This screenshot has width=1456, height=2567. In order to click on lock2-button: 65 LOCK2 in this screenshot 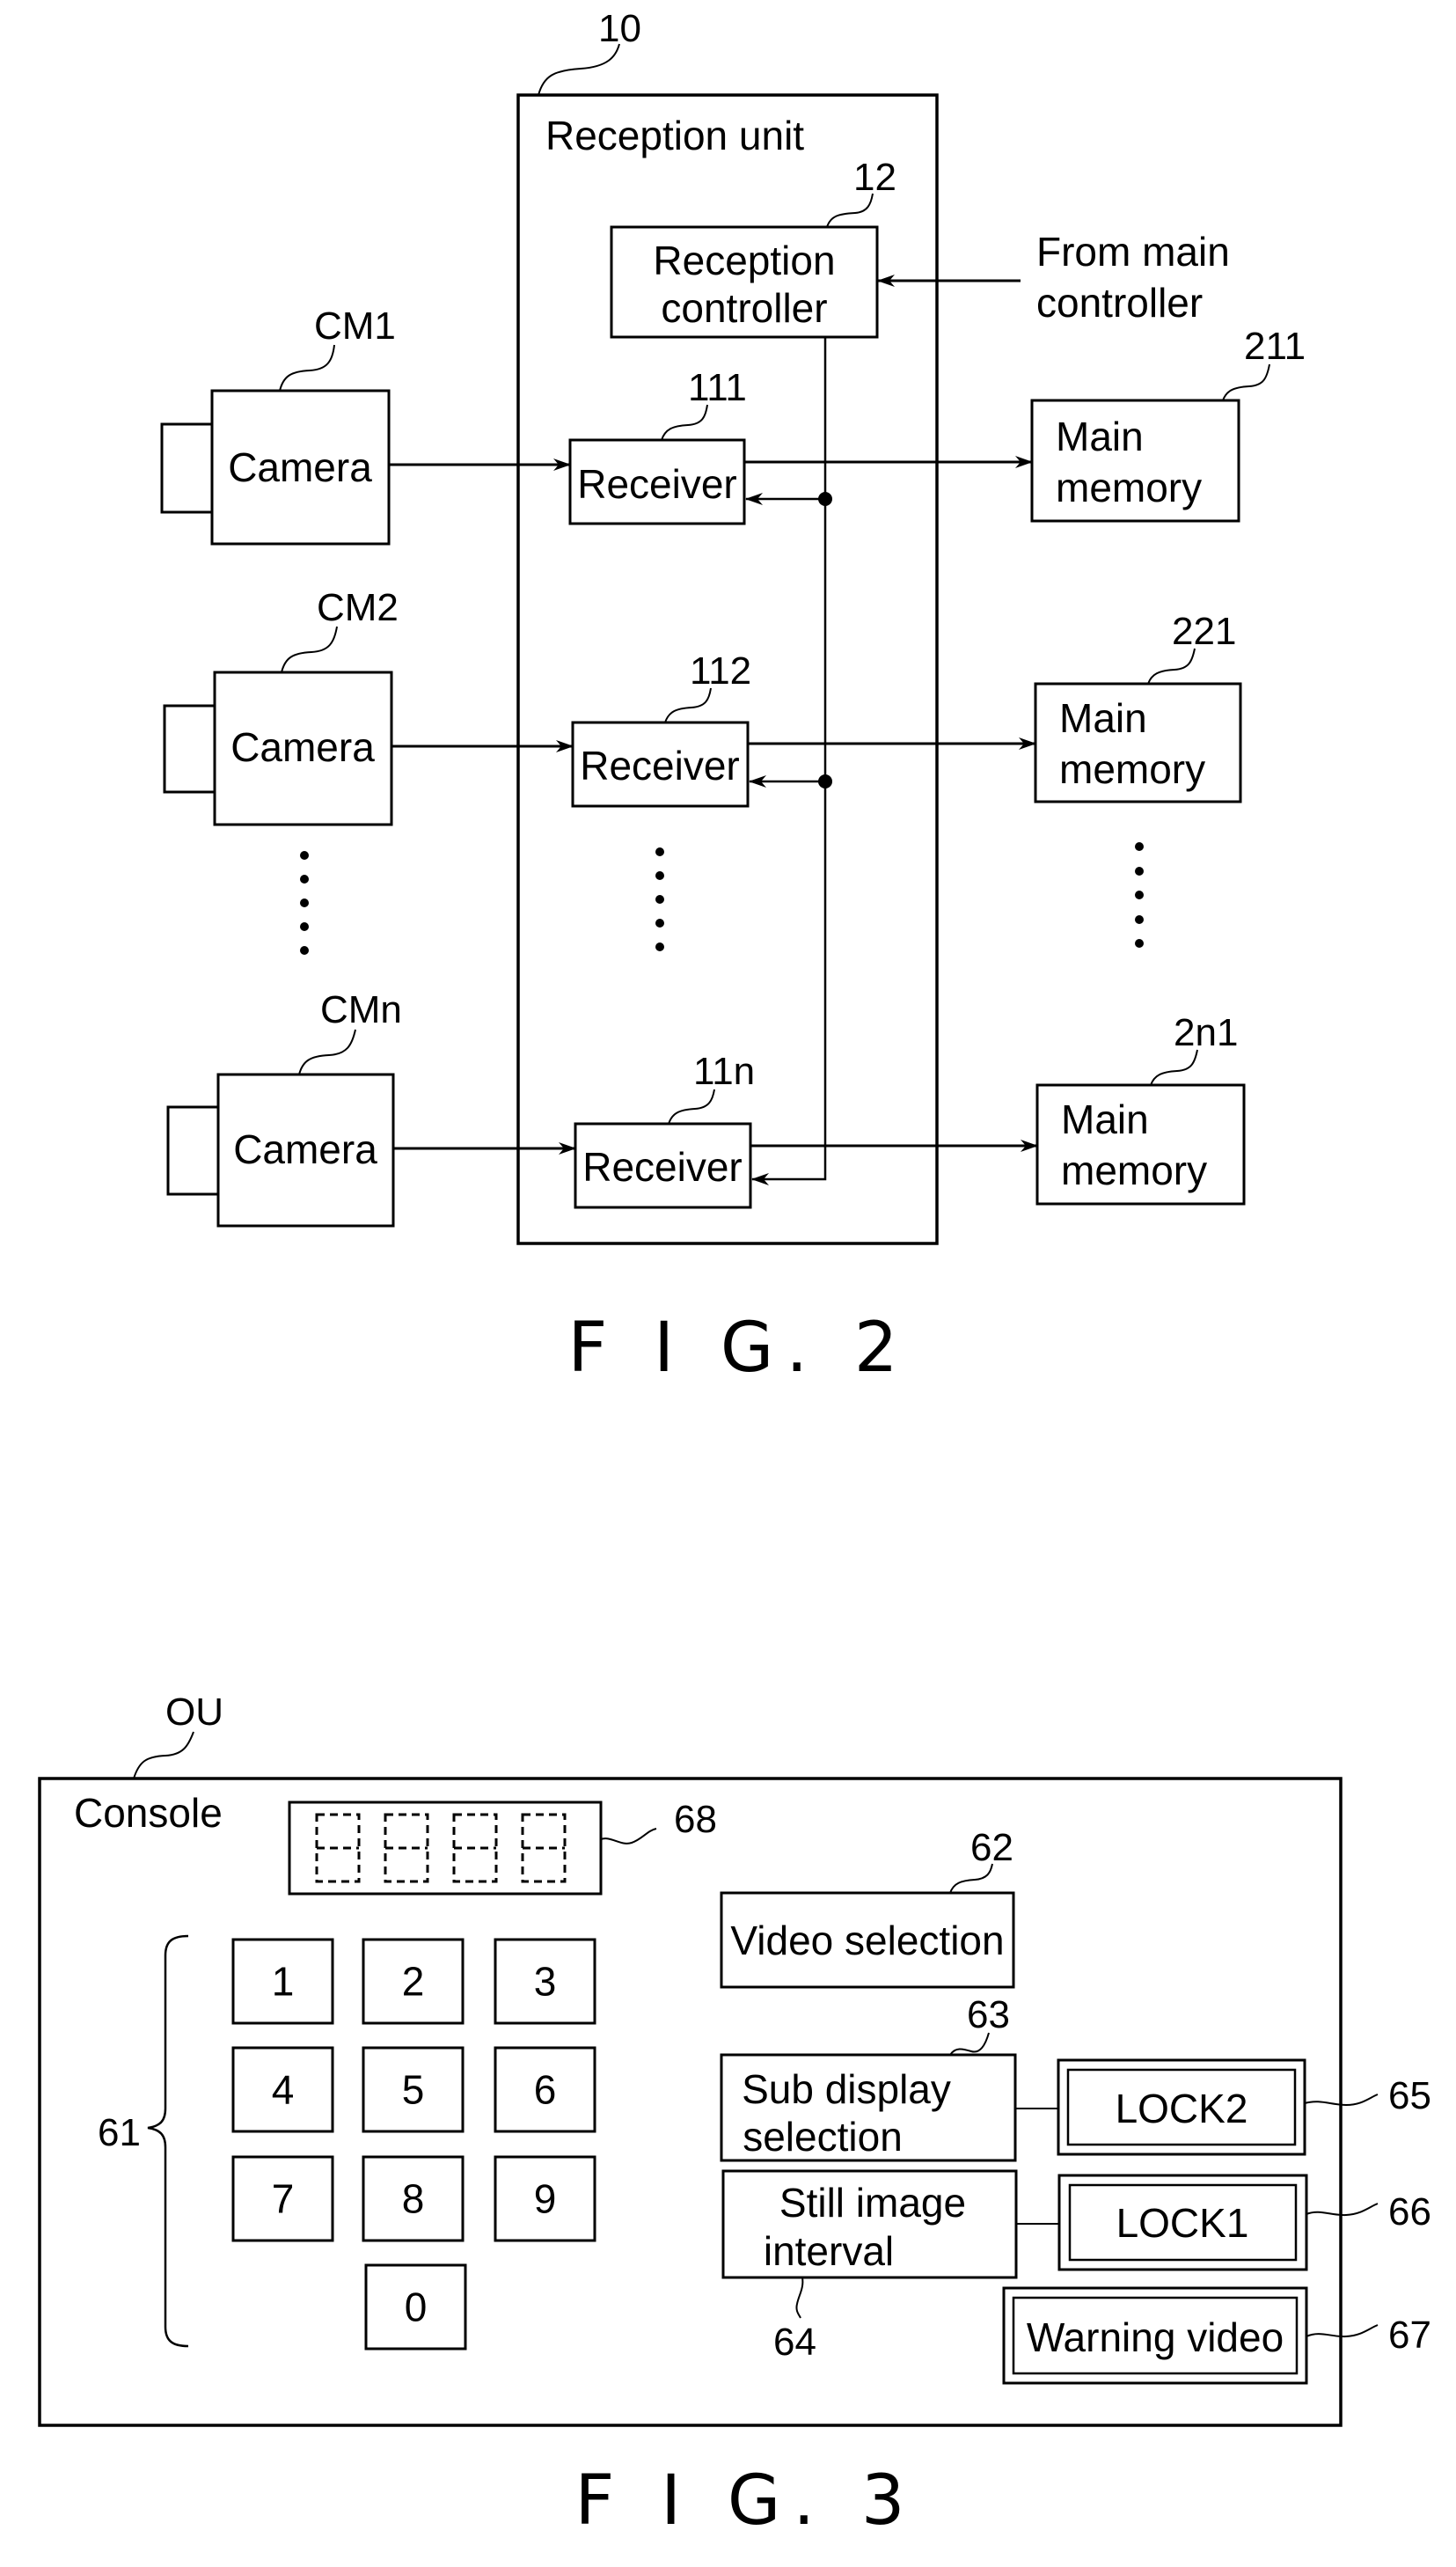, I will do `click(1244, 2107)`.